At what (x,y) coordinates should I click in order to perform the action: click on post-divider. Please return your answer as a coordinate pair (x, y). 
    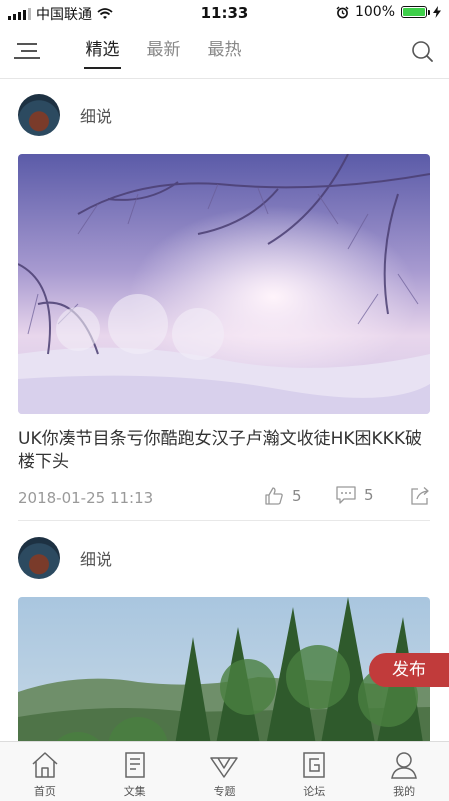
    Looking at the image, I should click on (224, 520).